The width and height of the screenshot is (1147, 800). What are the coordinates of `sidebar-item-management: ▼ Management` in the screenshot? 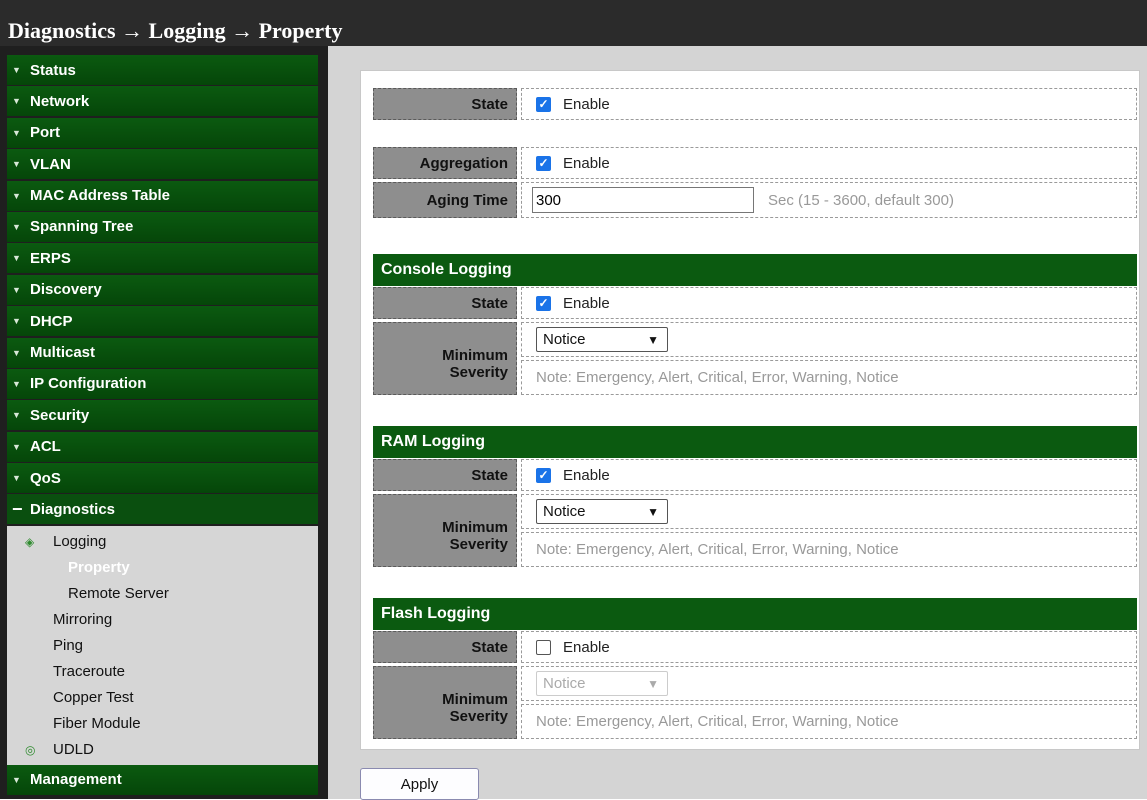 It's located at (162, 779).